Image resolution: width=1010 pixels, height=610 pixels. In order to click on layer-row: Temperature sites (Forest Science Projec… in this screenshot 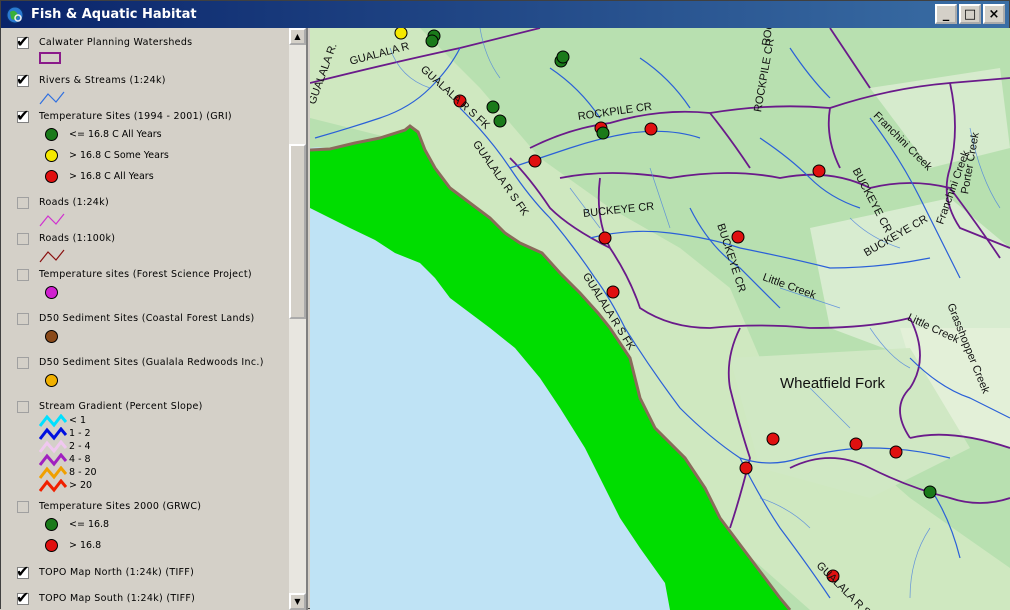, I will do `click(145, 276)`.